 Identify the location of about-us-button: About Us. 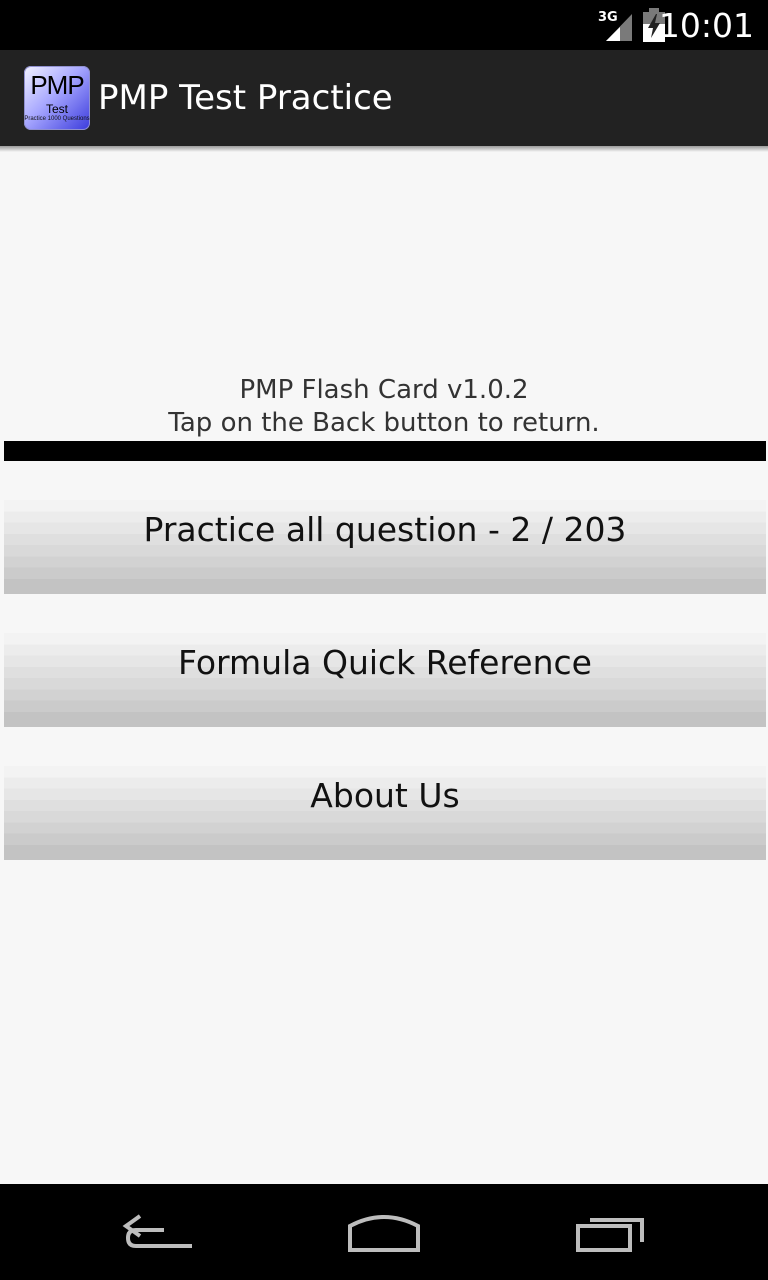
(385, 813).